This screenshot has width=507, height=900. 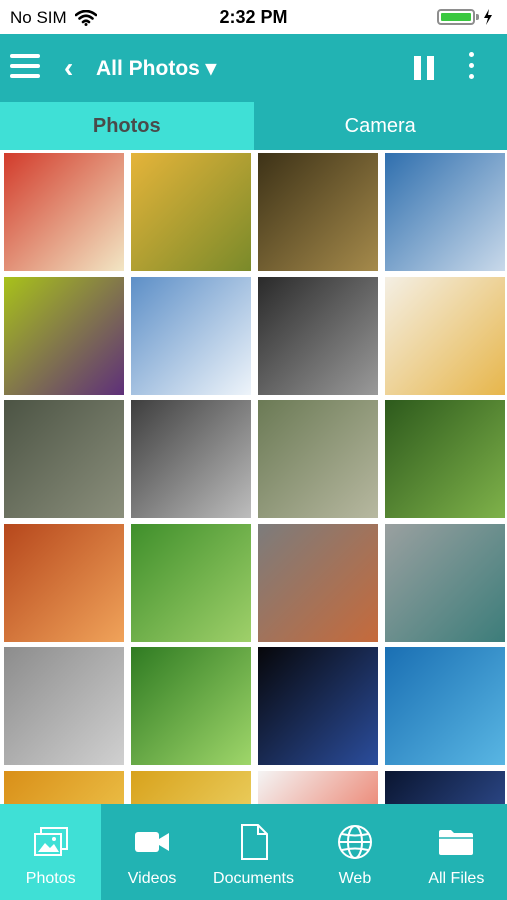 I want to click on folder-icon, so click(x=456, y=842).